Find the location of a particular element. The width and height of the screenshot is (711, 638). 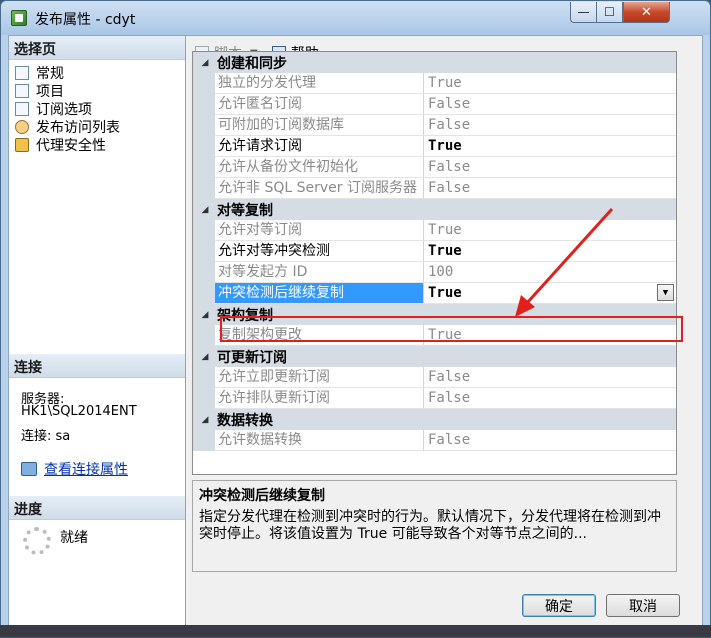

progress-header: 进度 is located at coordinates (97, 508).